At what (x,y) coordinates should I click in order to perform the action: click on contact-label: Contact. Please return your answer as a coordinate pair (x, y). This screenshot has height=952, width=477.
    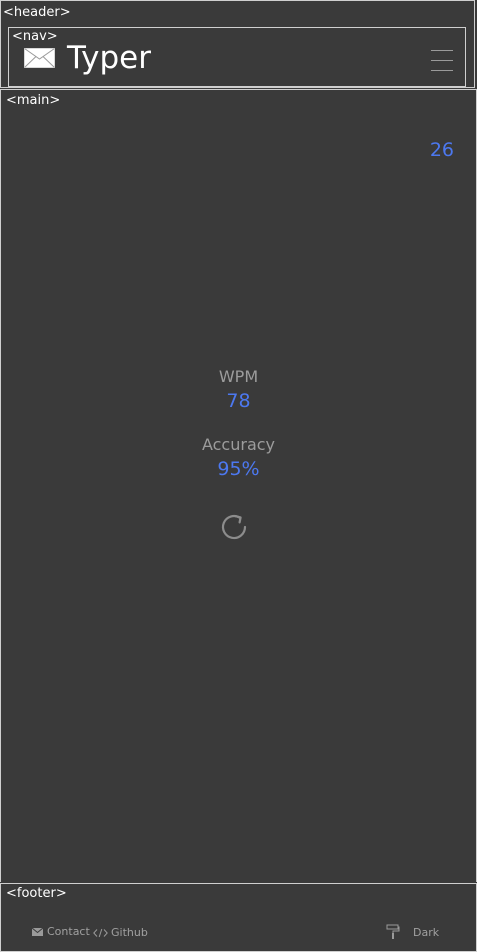
    Looking at the image, I should click on (68, 931).